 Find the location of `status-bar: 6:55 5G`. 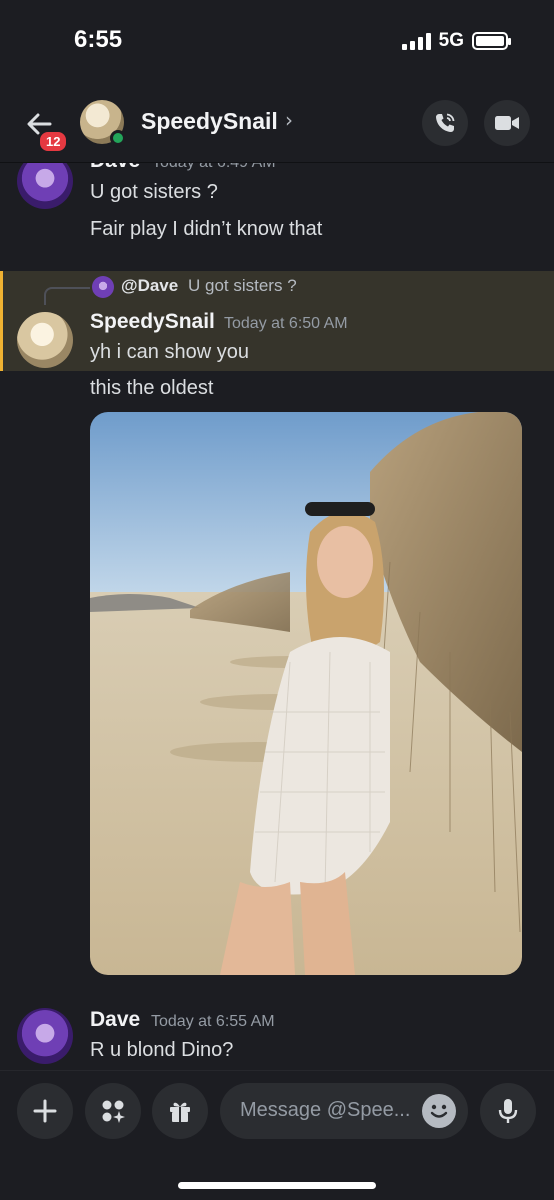

status-bar: 6:55 5G is located at coordinates (277, 40).